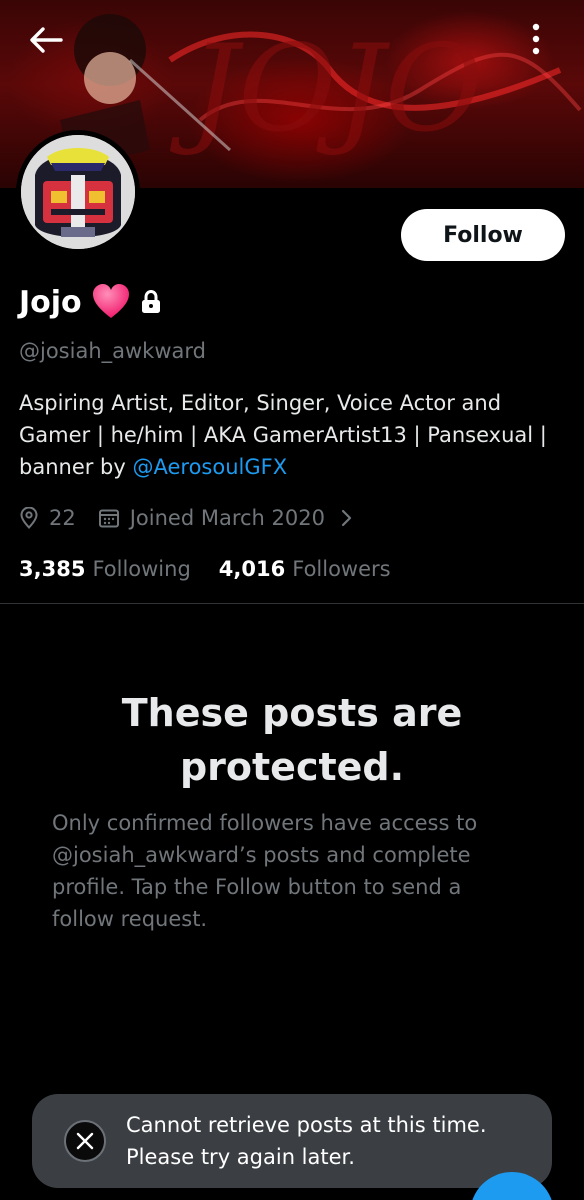  I want to click on x-logo-icon, so click(85, 1141).